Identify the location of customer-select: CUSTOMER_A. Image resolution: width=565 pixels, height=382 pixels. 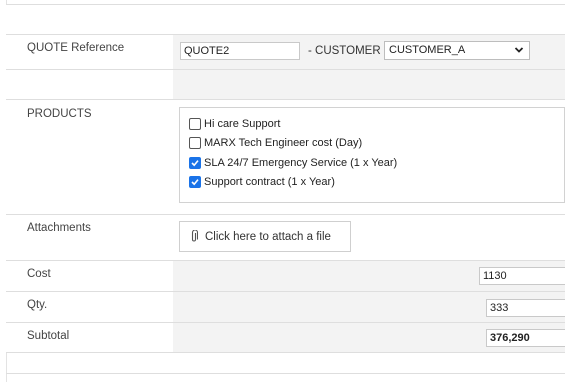
(457, 50).